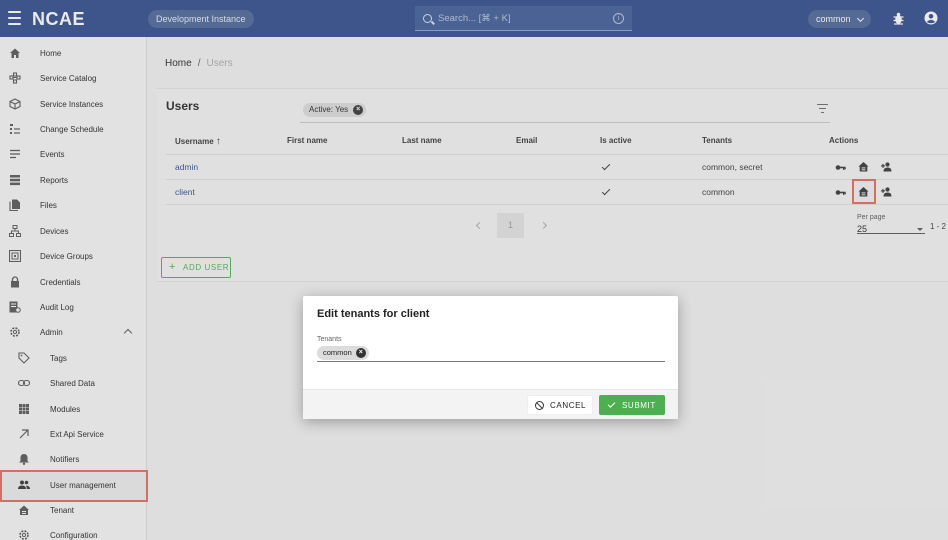 The width and height of the screenshot is (948, 540). I want to click on cancel-label: CANCEL, so click(568, 405).